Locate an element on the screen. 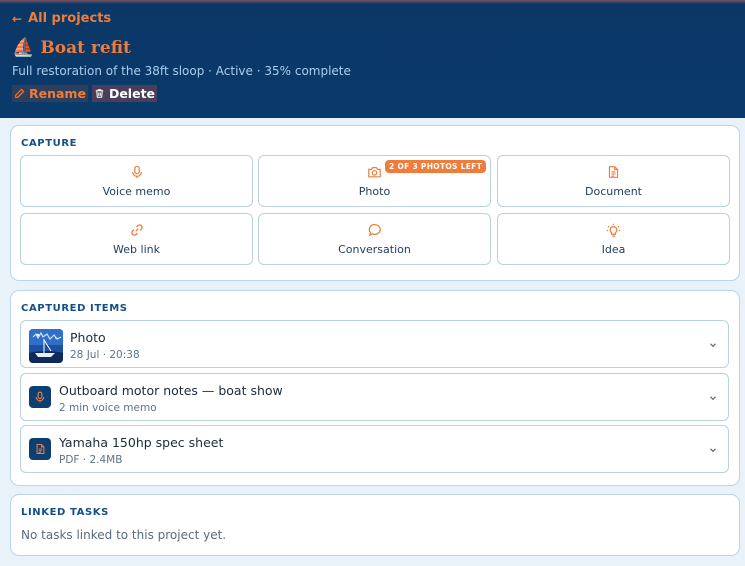 This screenshot has height=566, width=745. project-actions: Rename Delete is located at coordinates (85, 93).